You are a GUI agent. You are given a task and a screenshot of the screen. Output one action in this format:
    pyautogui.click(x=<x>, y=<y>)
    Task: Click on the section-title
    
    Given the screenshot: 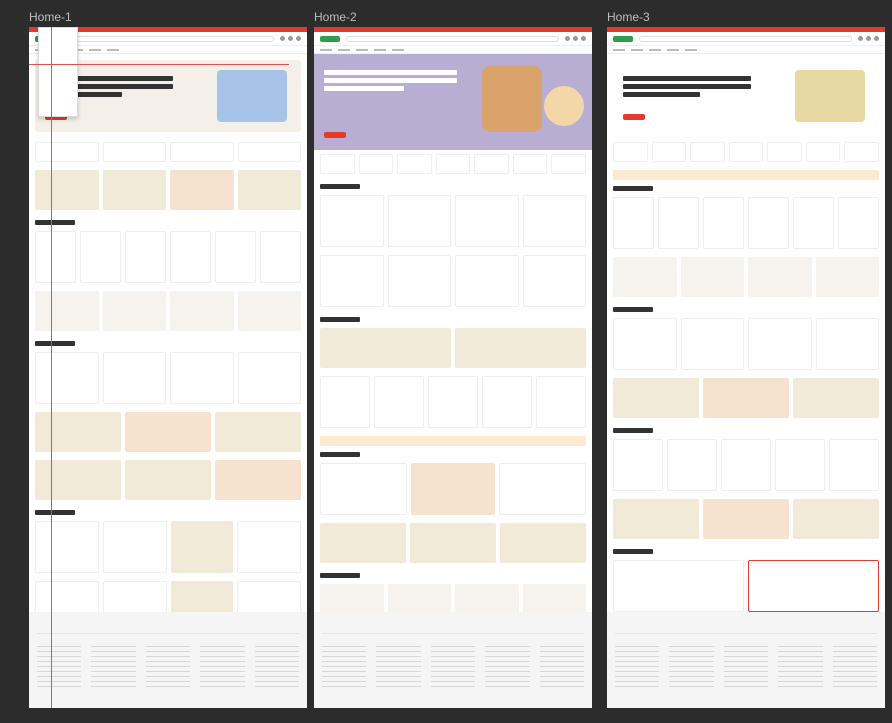 What is the action you would take?
    pyautogui.click(x=55, y=222)
    